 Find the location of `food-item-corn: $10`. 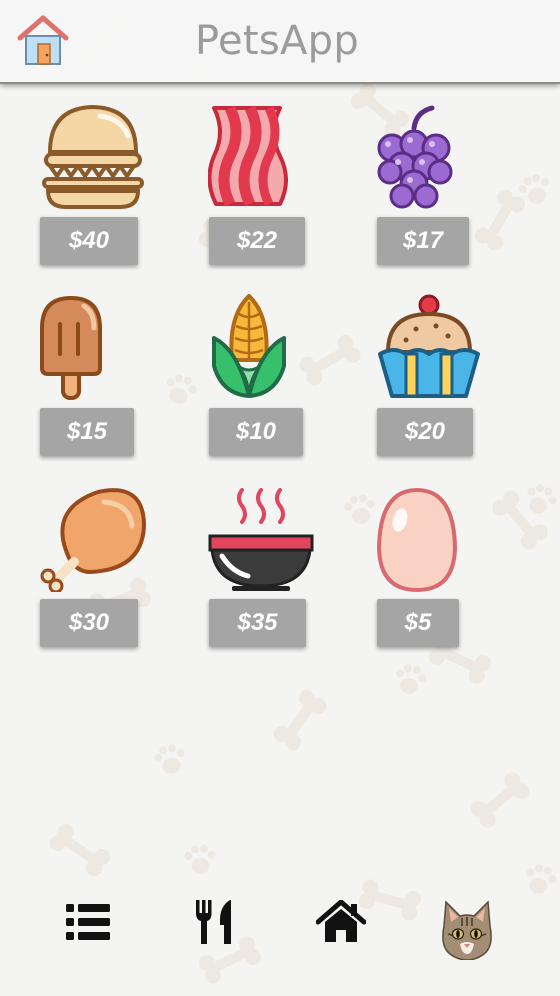

food-item-corn: $10 is located at coordinates (283, 384).